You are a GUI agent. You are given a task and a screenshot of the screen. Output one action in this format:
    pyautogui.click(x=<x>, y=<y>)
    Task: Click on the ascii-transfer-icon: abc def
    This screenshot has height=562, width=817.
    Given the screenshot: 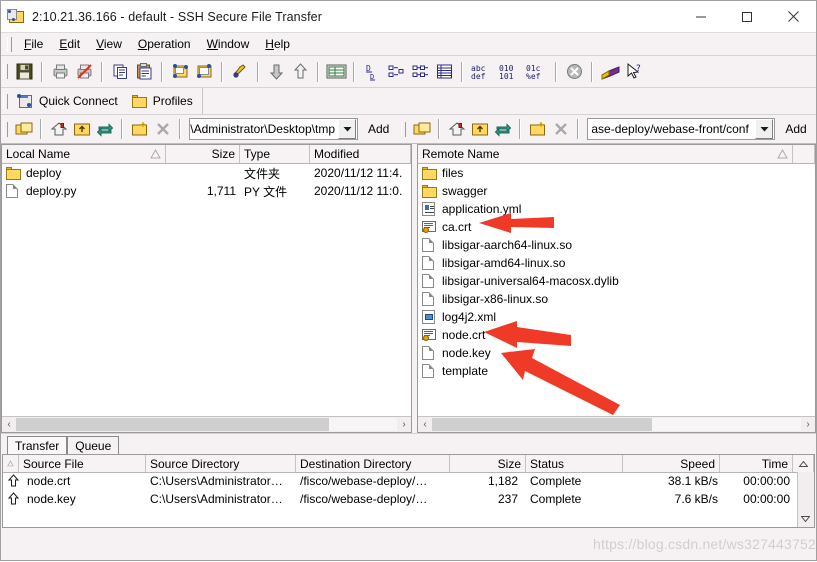 What is the action you would take?
    pyautogui.click(x=482, y=72)
    